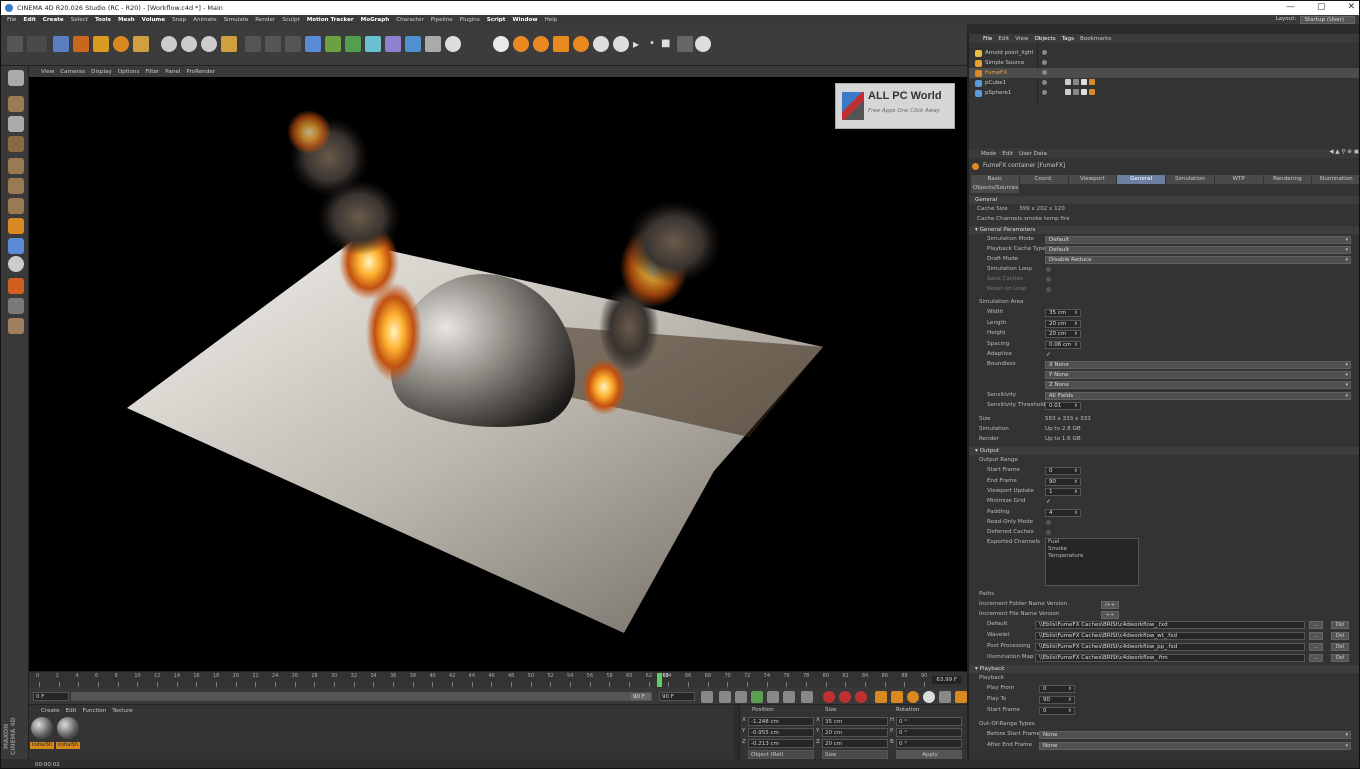  I want to click on height-field: 20 cm, so click(1063, 334).